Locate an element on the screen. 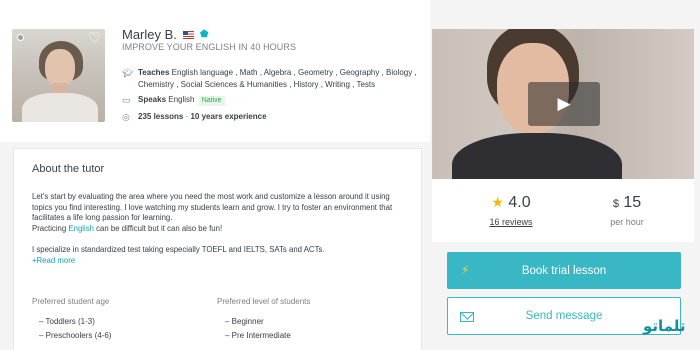  stats-panel: ★ 4.0 16 reviews $ 15 per hour is located at coordinates (563, 210).